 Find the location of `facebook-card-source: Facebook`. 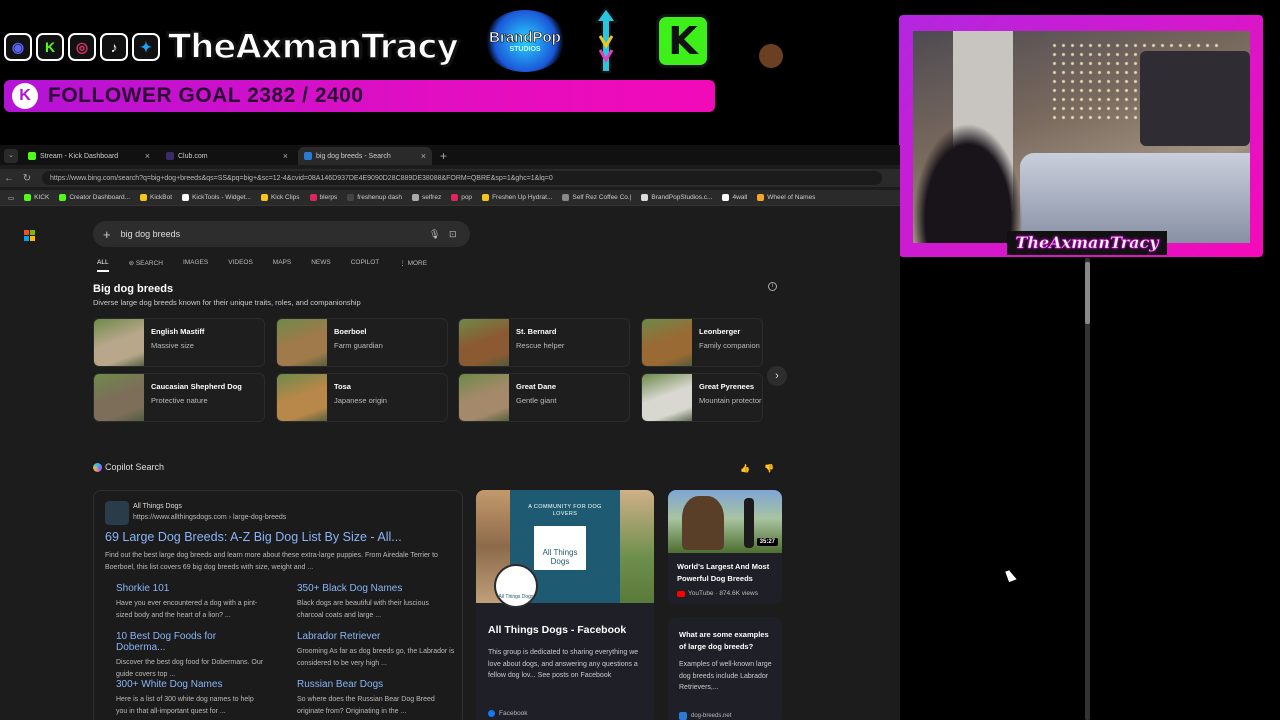

facebook-card-source: Facebook is located at coordinates (508, 713).